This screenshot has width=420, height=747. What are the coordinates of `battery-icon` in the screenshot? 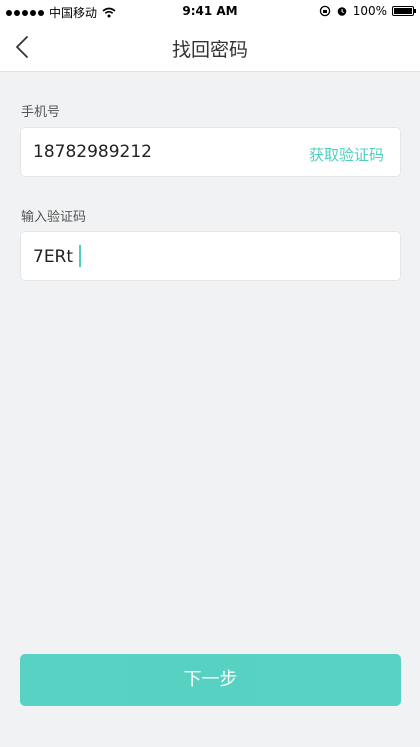 It's located at (404, 11).